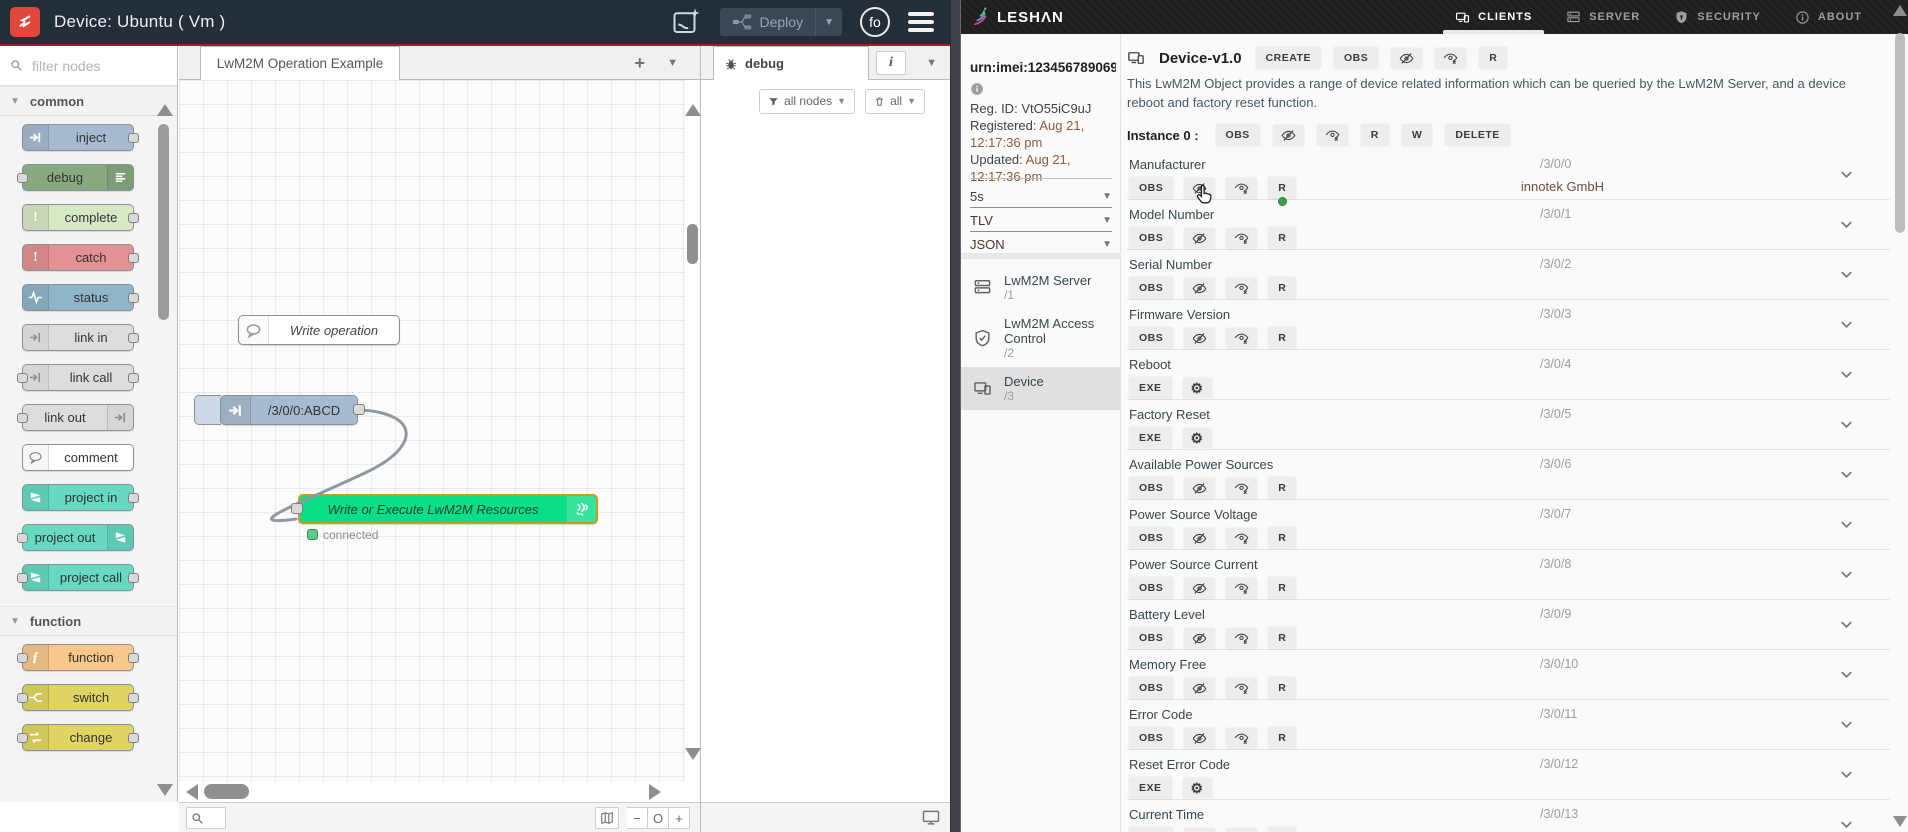 The width and height of the screenshot is (1908, 832). I want to click on object-item-lwm2m-server: LwM2M Server/1, so click(1041, 287).